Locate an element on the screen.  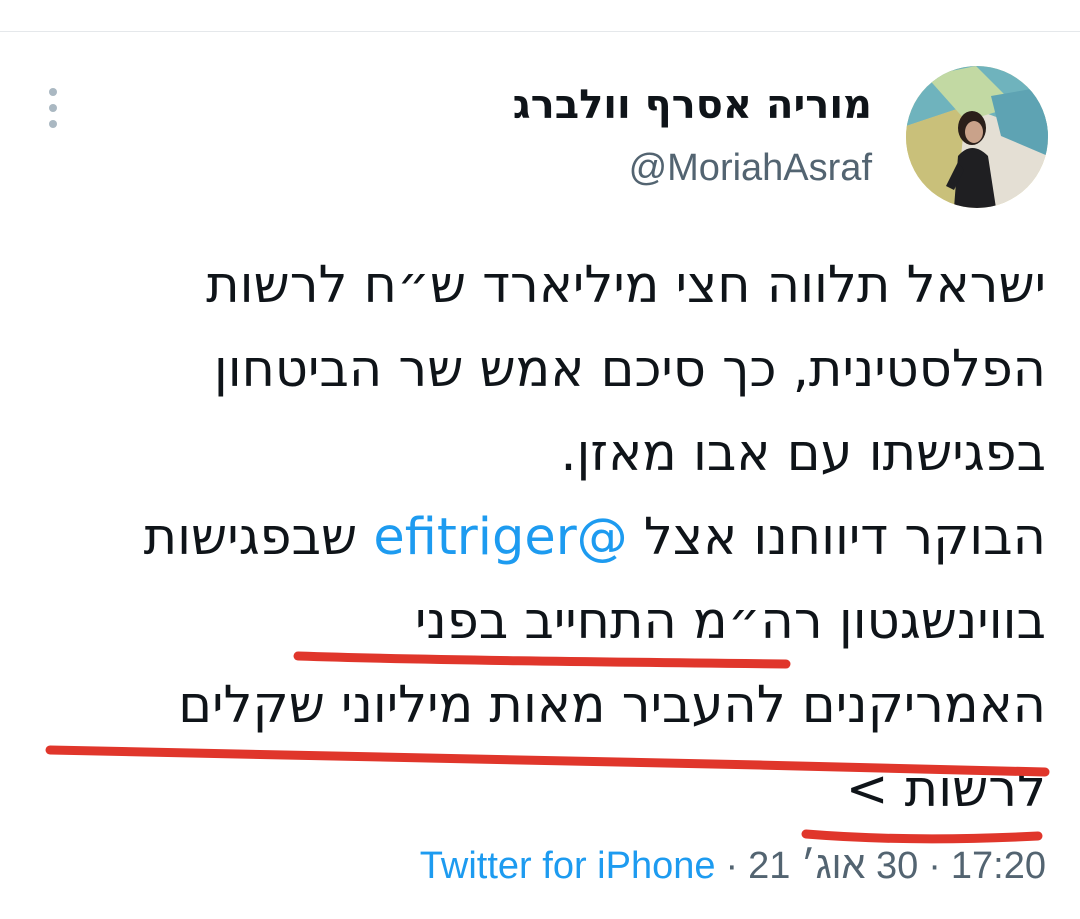
author-handle: @MoriahAsraf is located at coordinates (750, 168).